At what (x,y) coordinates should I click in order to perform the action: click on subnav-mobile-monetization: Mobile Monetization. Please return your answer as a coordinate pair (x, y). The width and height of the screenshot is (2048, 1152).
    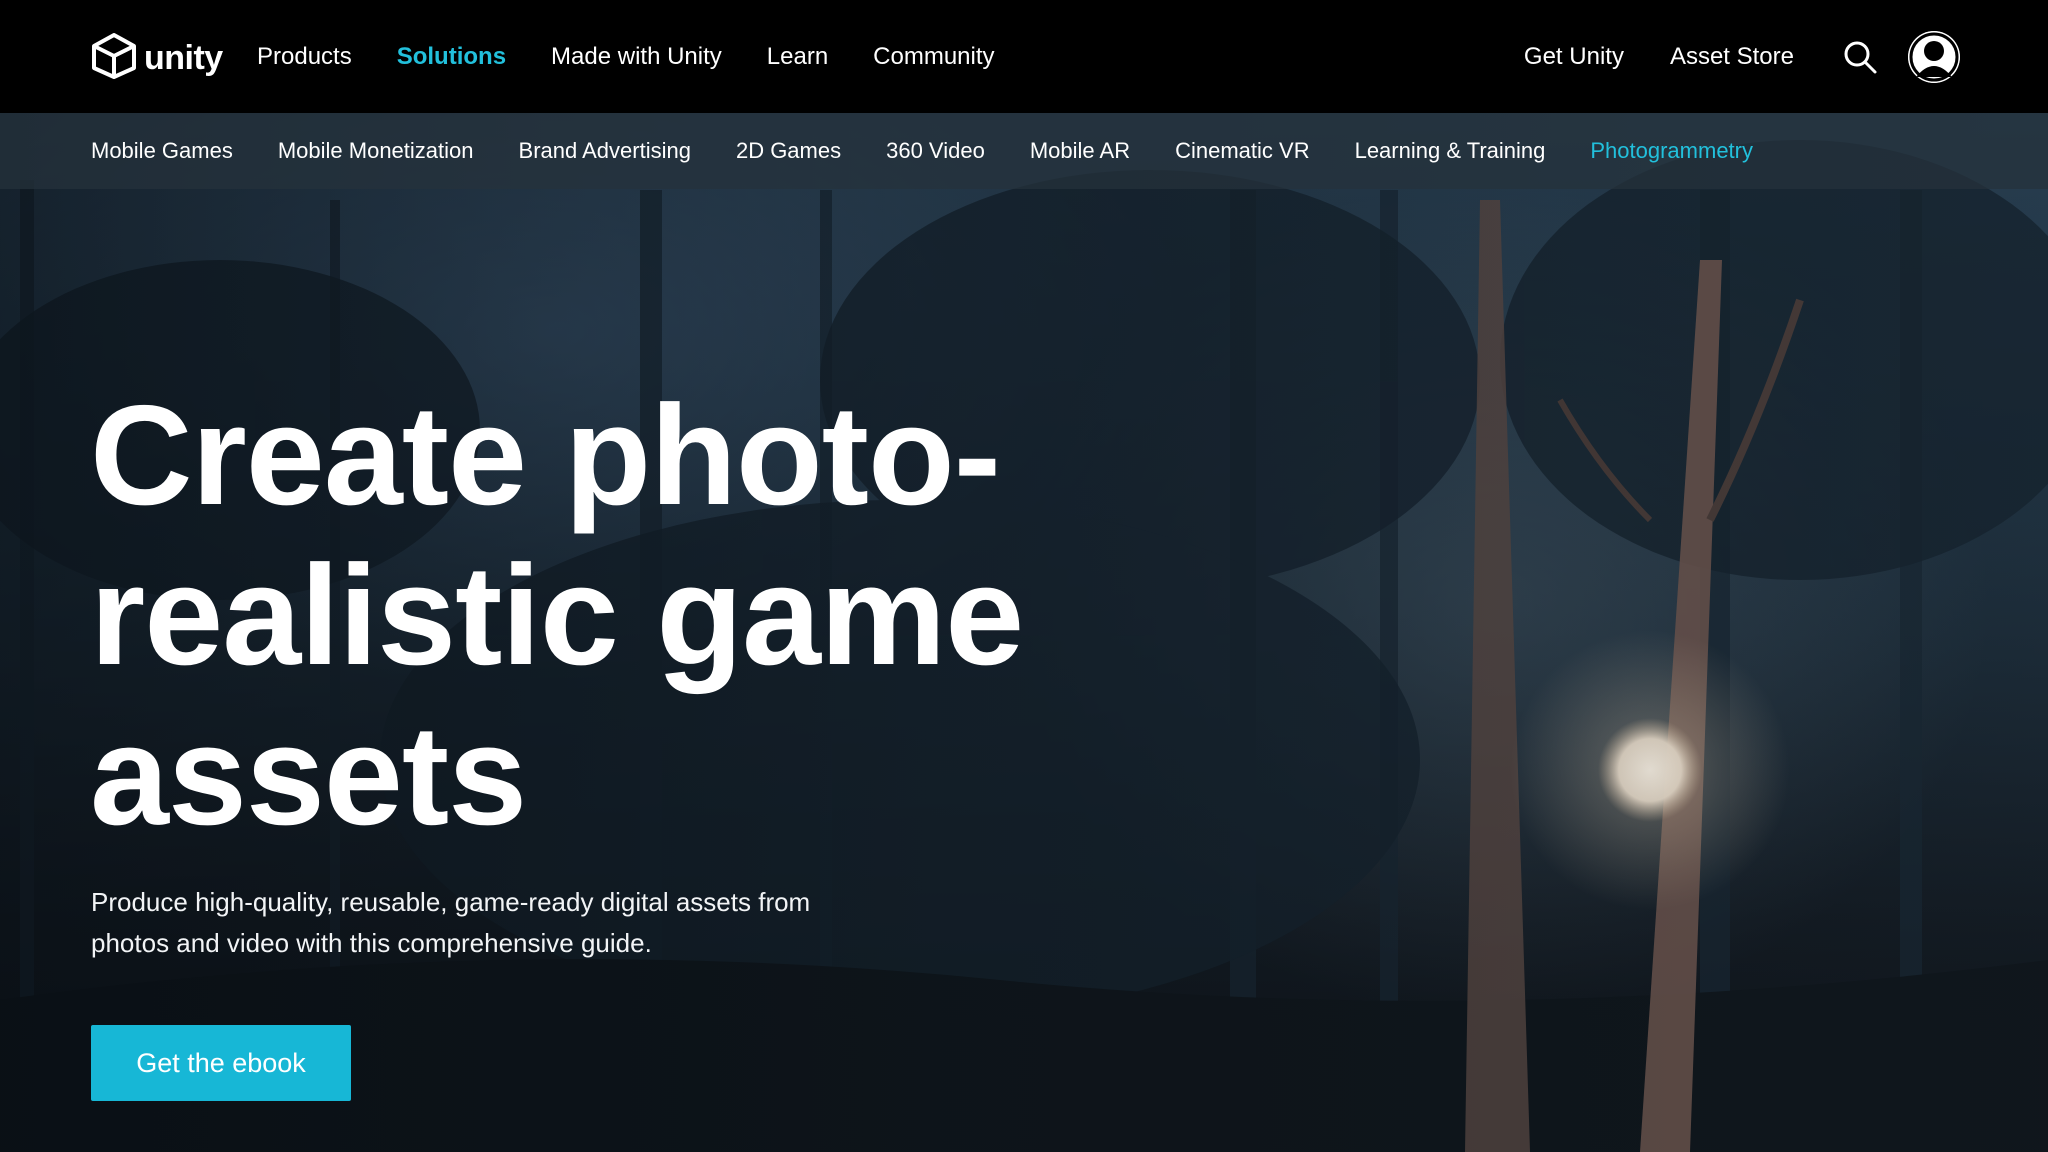
    Looking at the image, I should click on (376, 151).